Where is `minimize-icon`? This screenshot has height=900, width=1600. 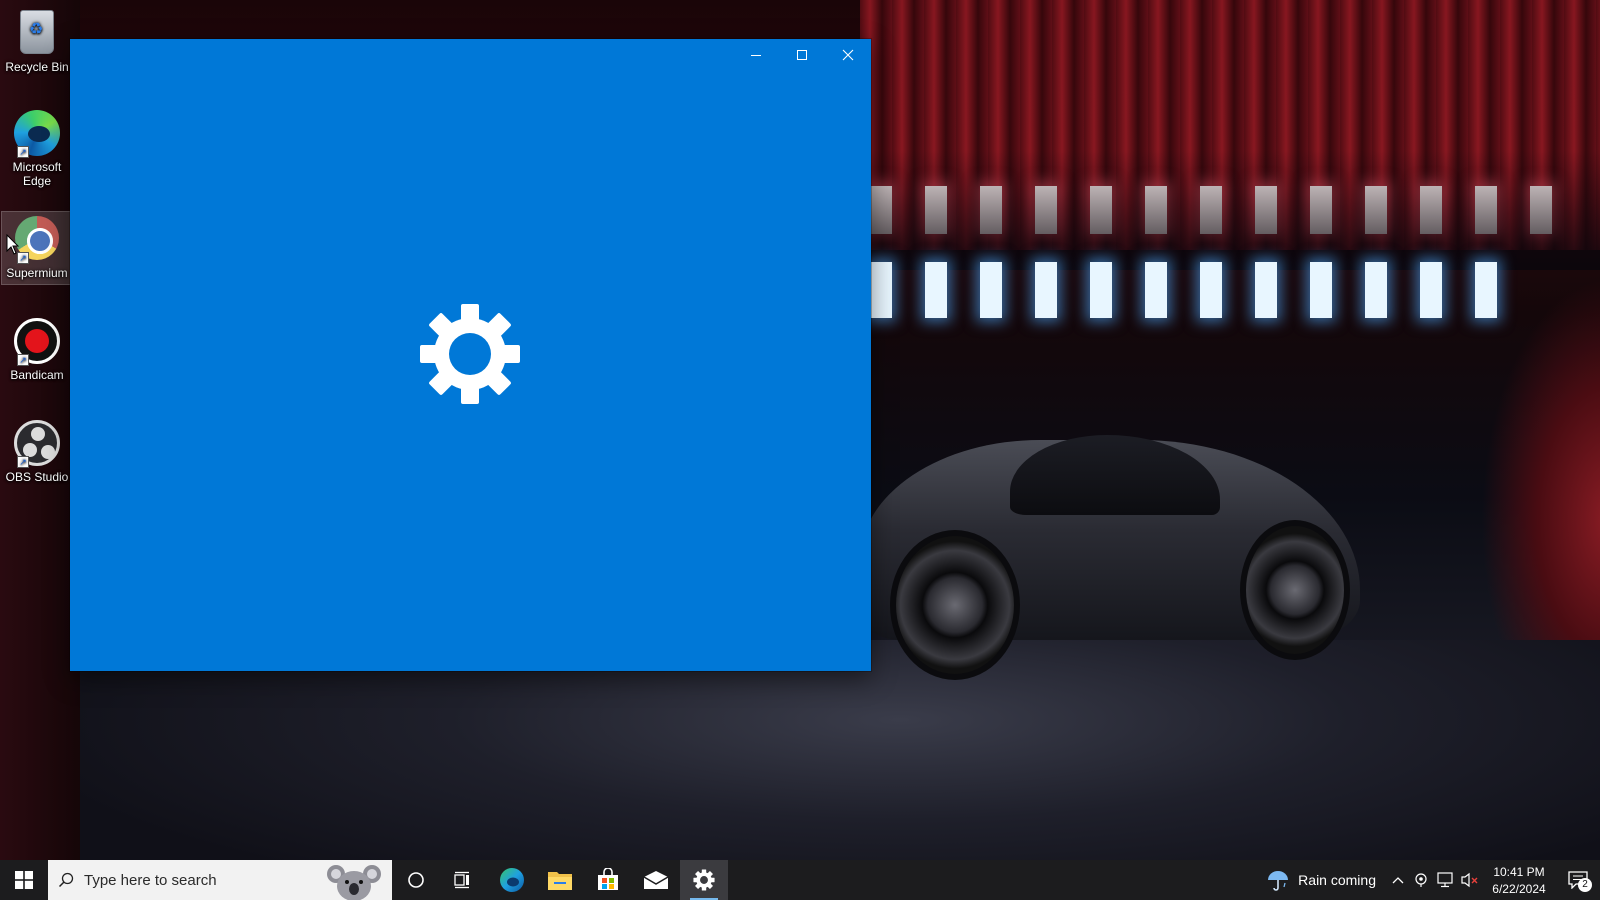 minimize-icon is located at coordinates (756, 55).